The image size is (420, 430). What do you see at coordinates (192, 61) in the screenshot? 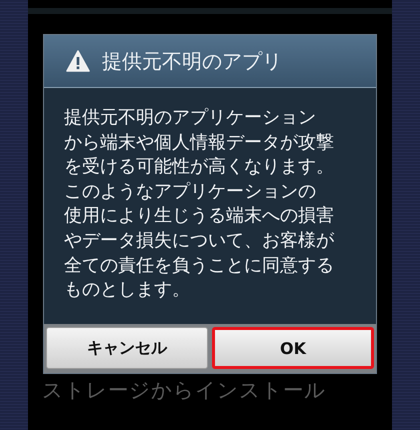
I see `dialog-title: 提供元不明のアプリ` at bounding box center [192, 61].